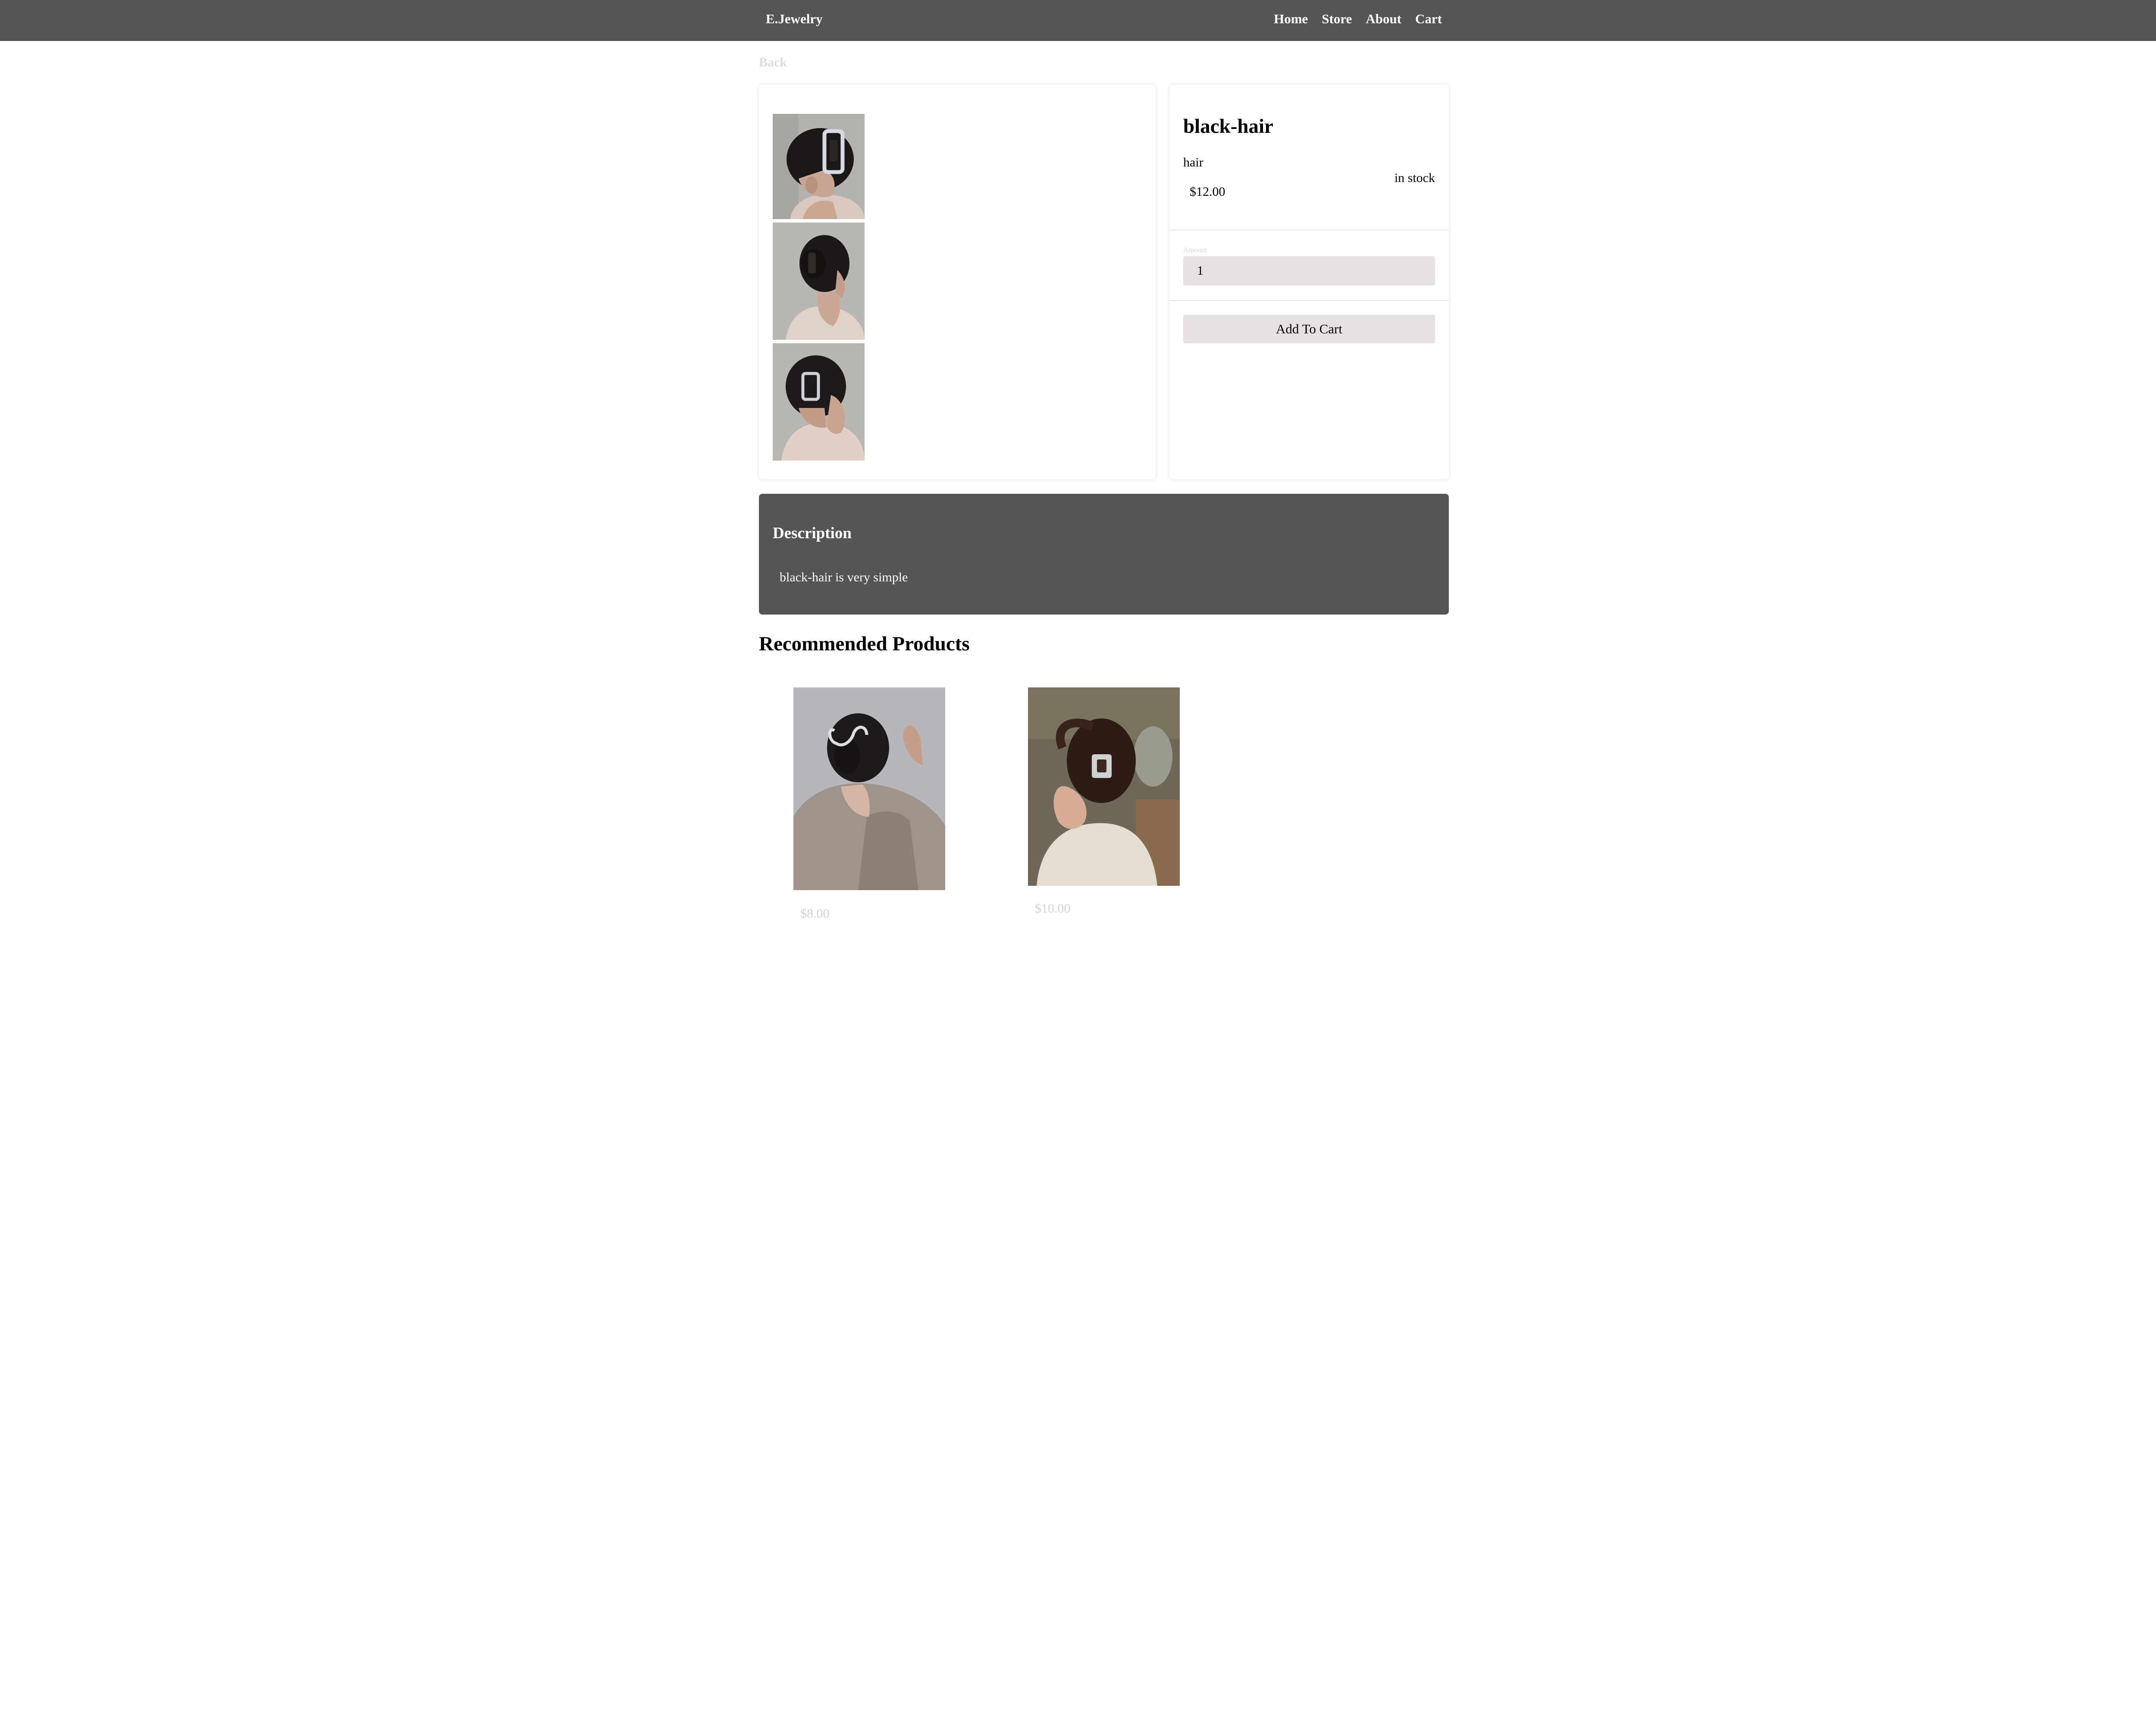 The height and width of the screenshot is (1719, 2156). What do you see at coordinates (1228, 126) in the screenshot?
I see `product-title: black-hair` at bounding box center [1228, 126].